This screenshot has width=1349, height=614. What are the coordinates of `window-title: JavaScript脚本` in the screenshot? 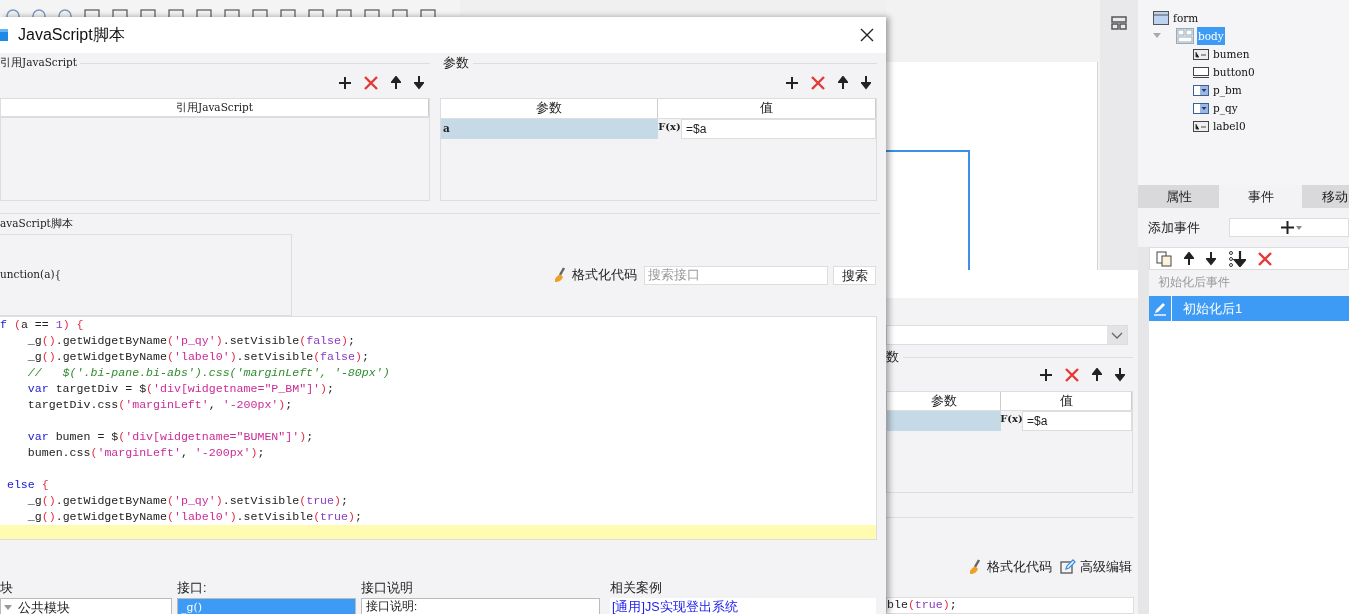 It's located at (71, 35).